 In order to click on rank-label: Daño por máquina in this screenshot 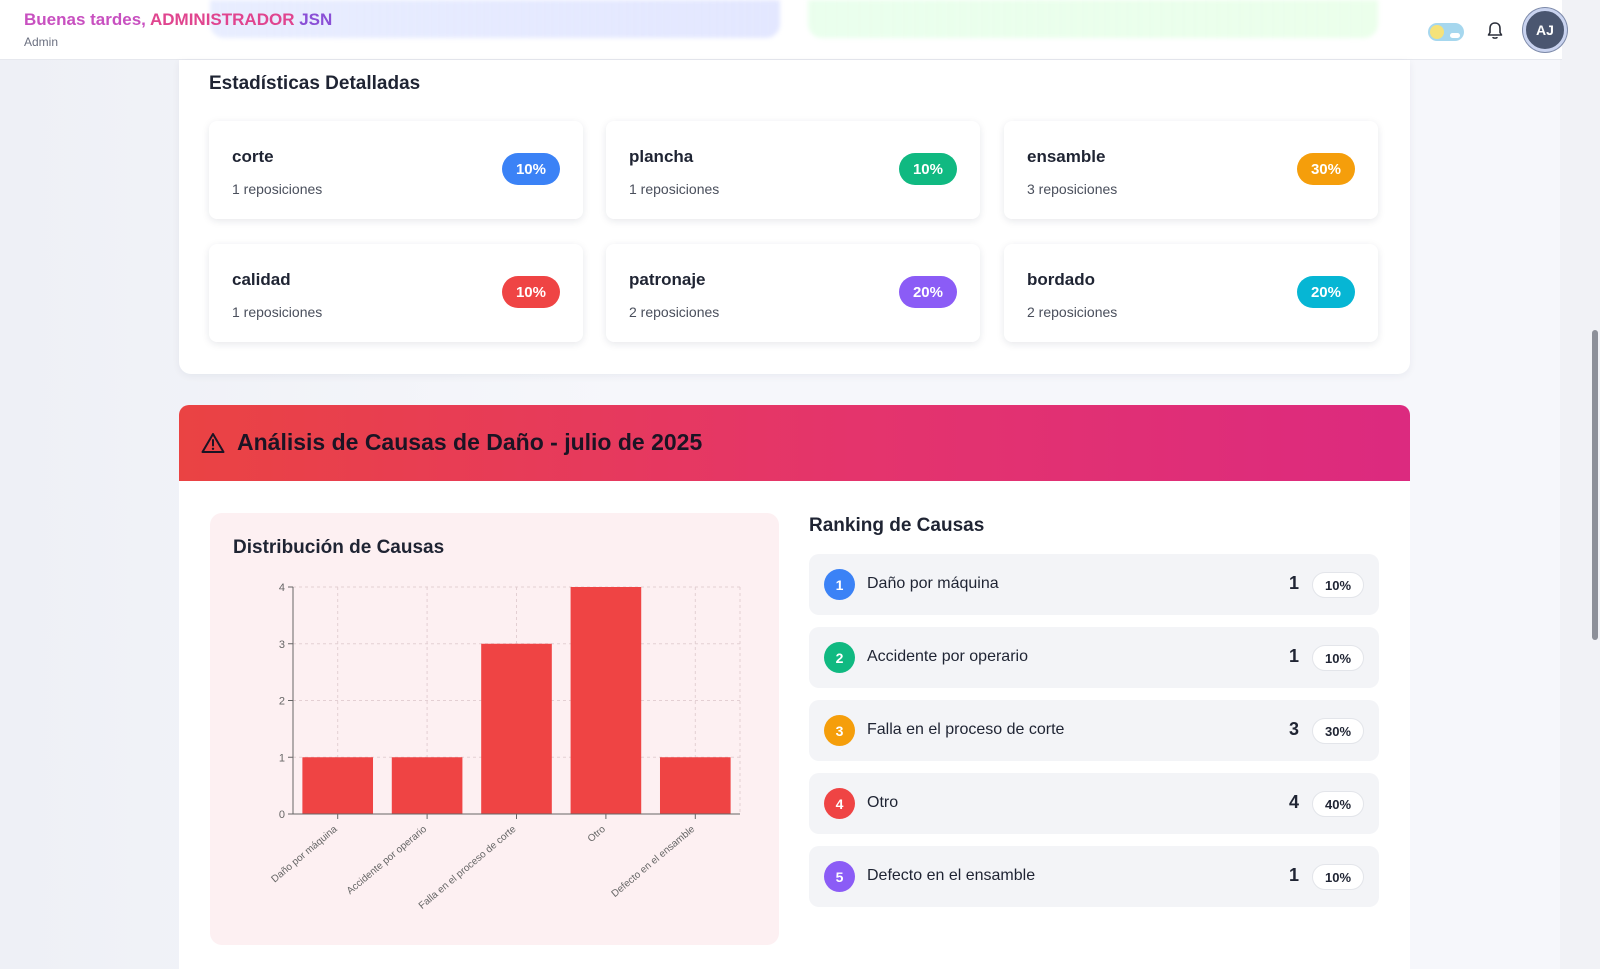, I will do `click(933, 583)`.